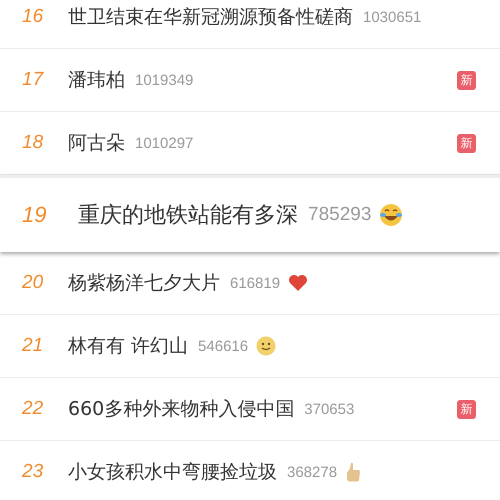  I want to click on rank-number: 16, so click(32, 17).